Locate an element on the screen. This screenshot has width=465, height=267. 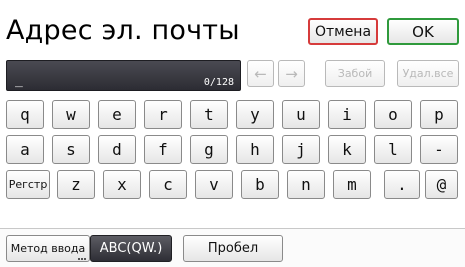
key-t: t is located at coordinates (209, 114).